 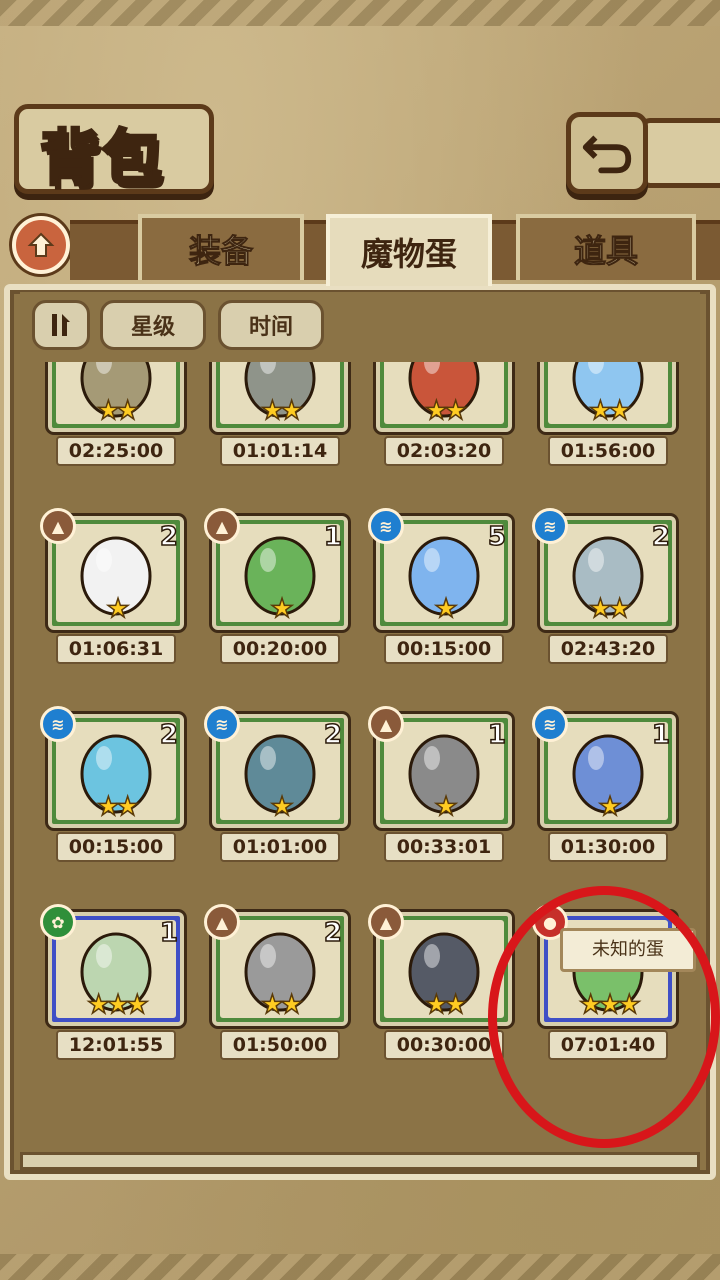 What do you see at coordinates (606, 247) in the screenshot?
I see `tab-items: 道具` at bounding box center [606, 247].